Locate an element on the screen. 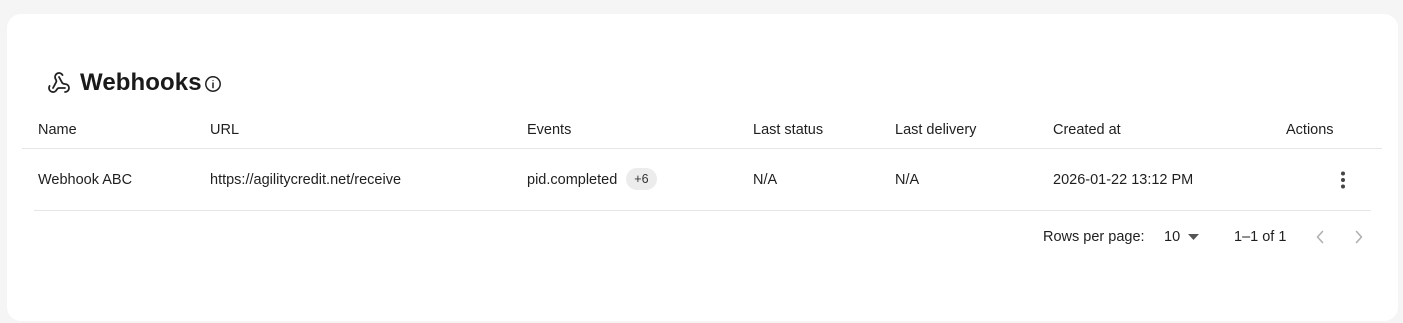  cell-last-status: N/A is located at coordinates (765, 180).